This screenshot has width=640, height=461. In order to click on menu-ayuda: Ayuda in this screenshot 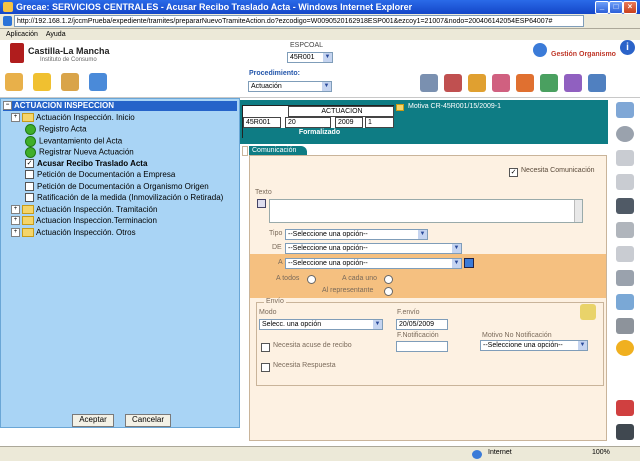, I will do `click(56, 34)`.